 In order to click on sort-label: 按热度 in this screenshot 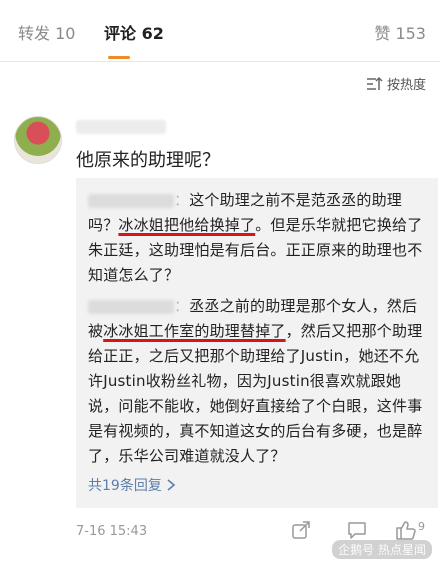, I will do `click(406, 85)`.